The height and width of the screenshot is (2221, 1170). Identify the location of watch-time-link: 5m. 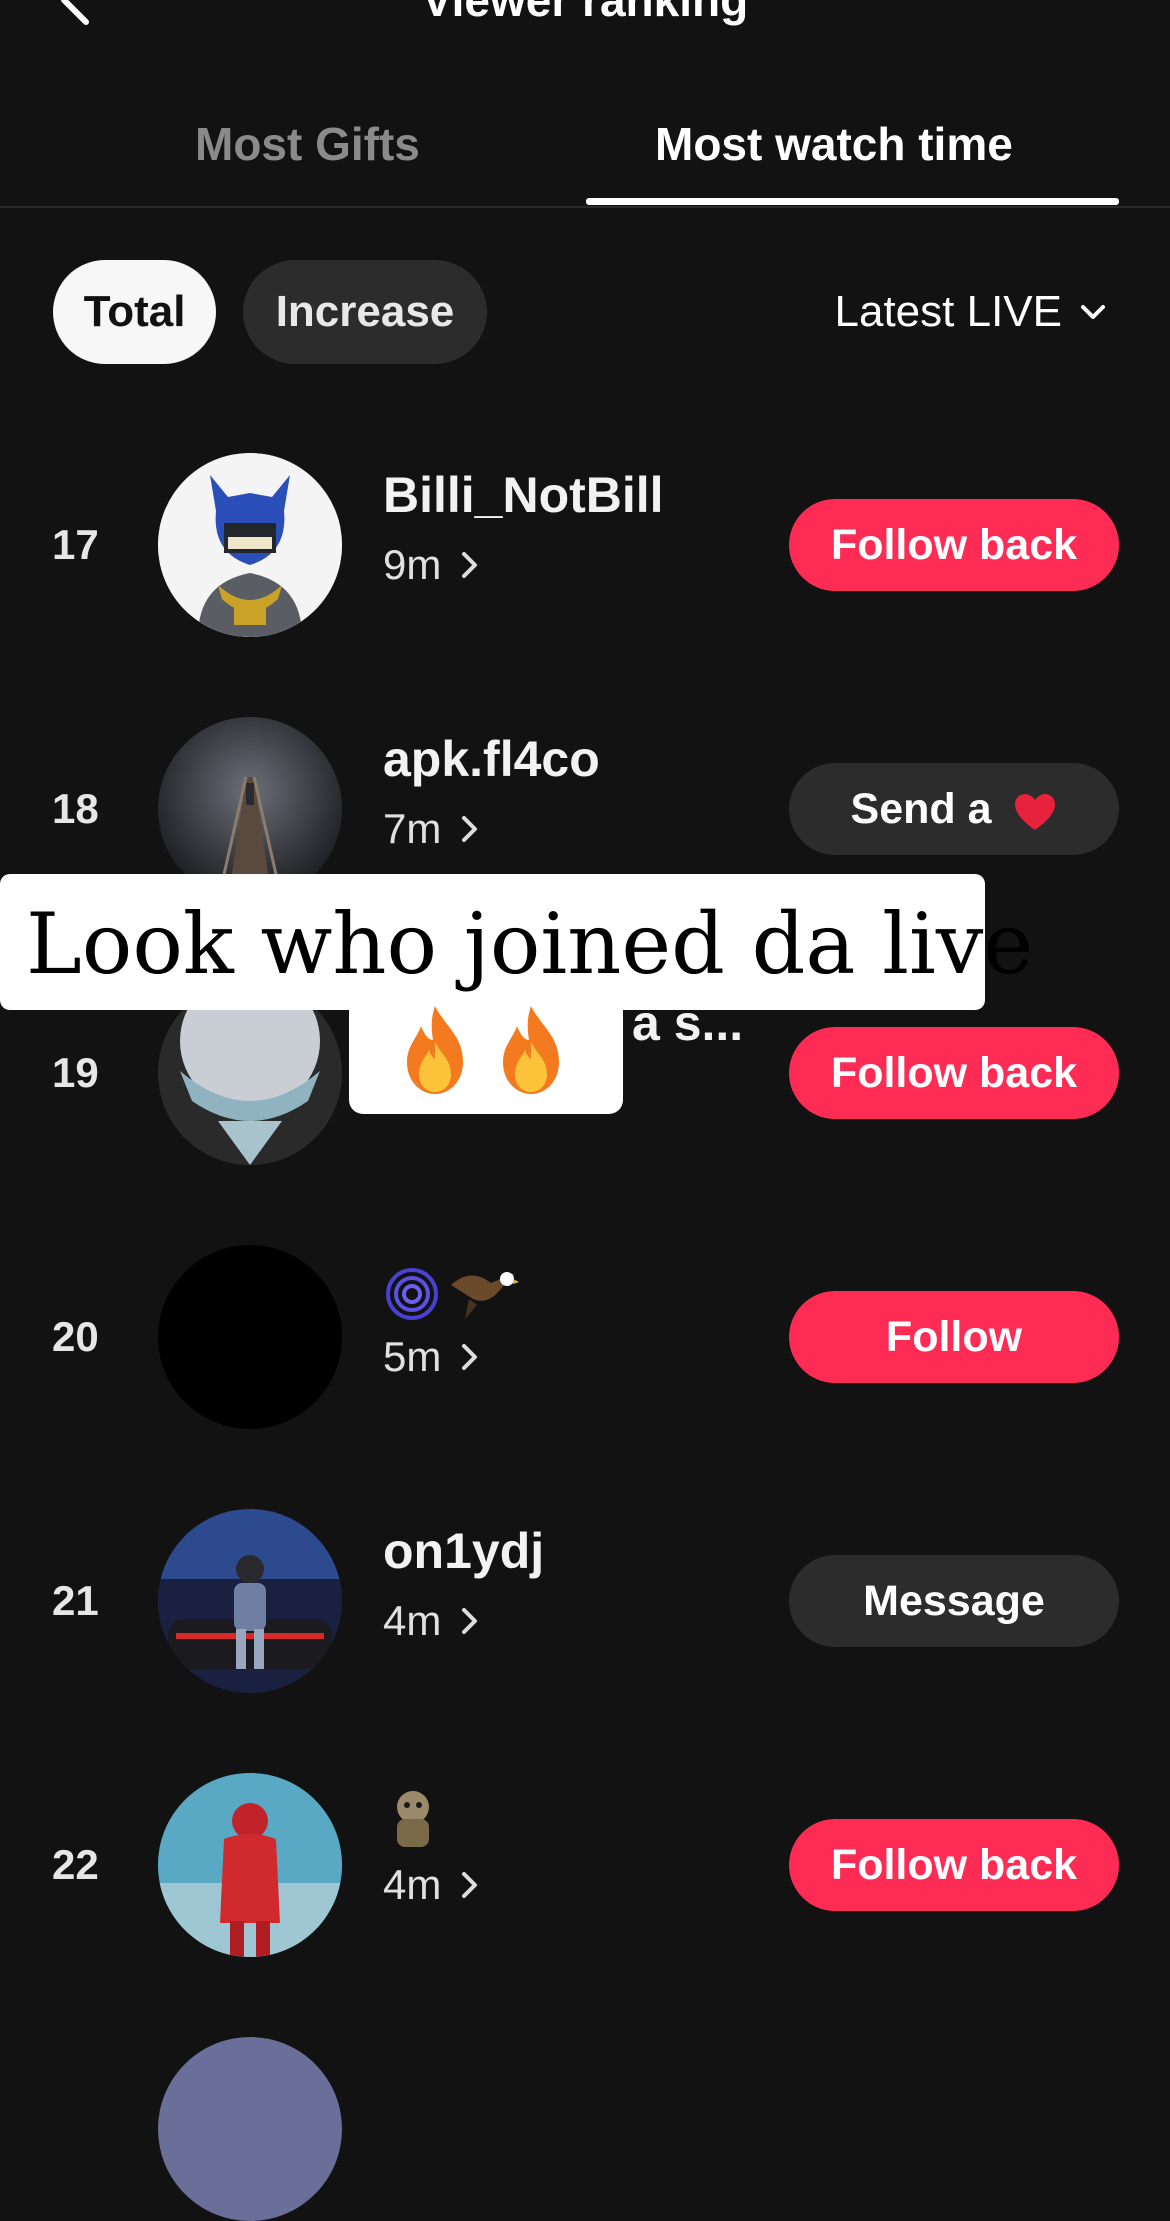
(432, 1357).